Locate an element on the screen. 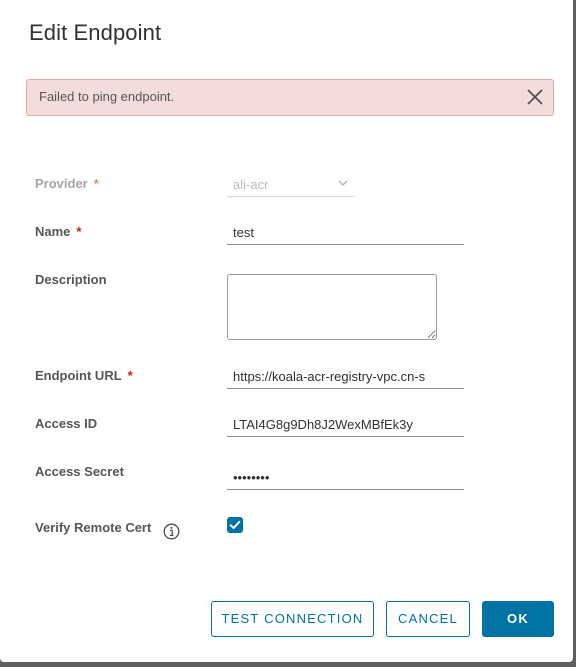  endpoint-url-label: Endpoint URL * is located at coordinates (84, 375).